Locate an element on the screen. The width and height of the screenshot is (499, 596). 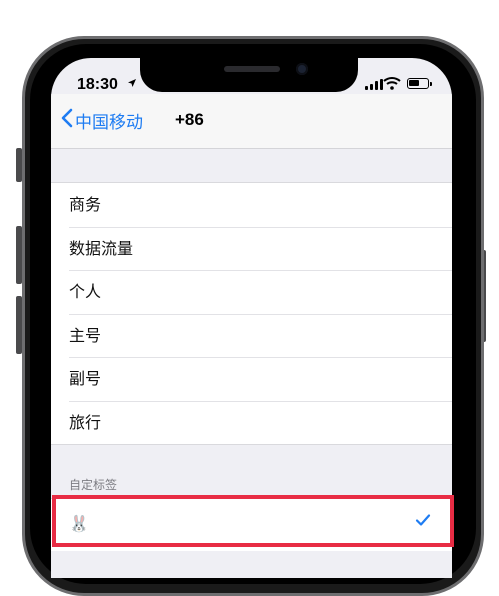
list-item-label: 商务 is located at coordinates (85, 204).